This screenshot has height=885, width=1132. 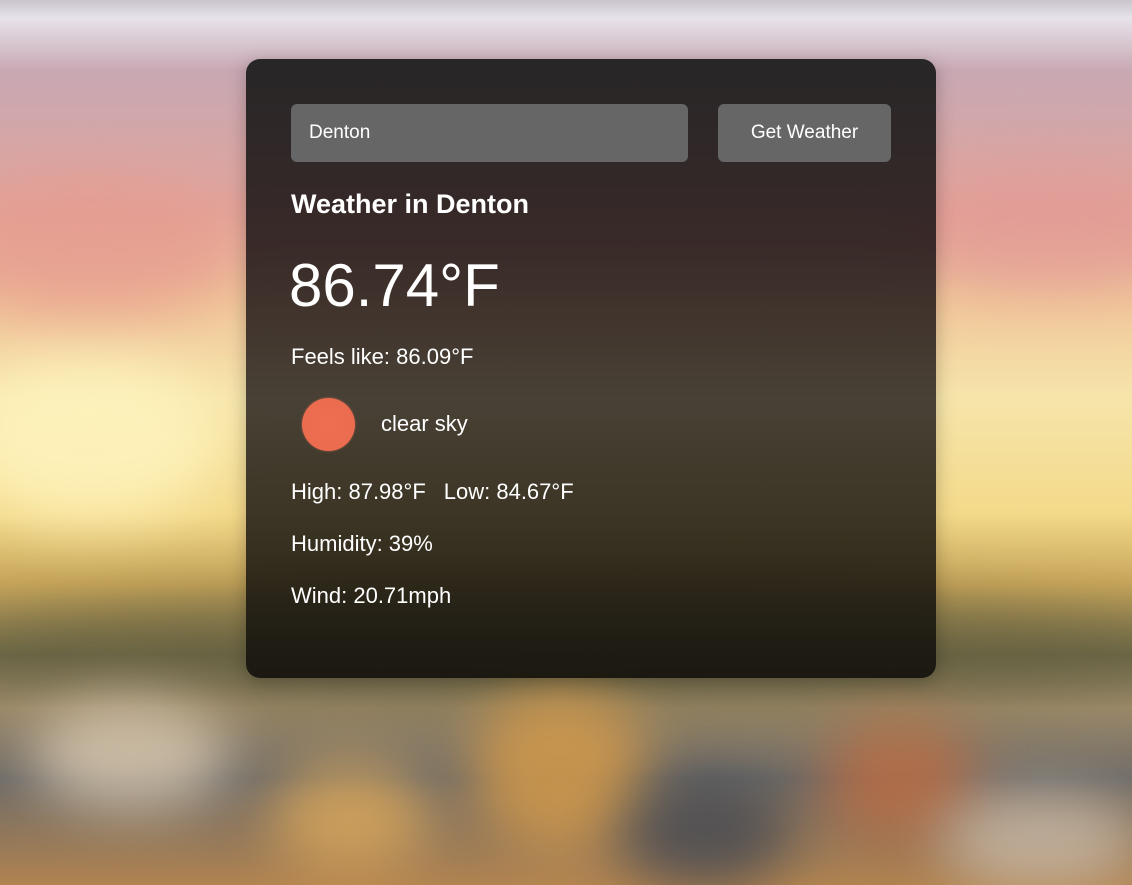 What do you see at coordinates (410, 204) in the screenshot?
I see `weather-title: Weather in Denton` at bounding box center [410, 204].